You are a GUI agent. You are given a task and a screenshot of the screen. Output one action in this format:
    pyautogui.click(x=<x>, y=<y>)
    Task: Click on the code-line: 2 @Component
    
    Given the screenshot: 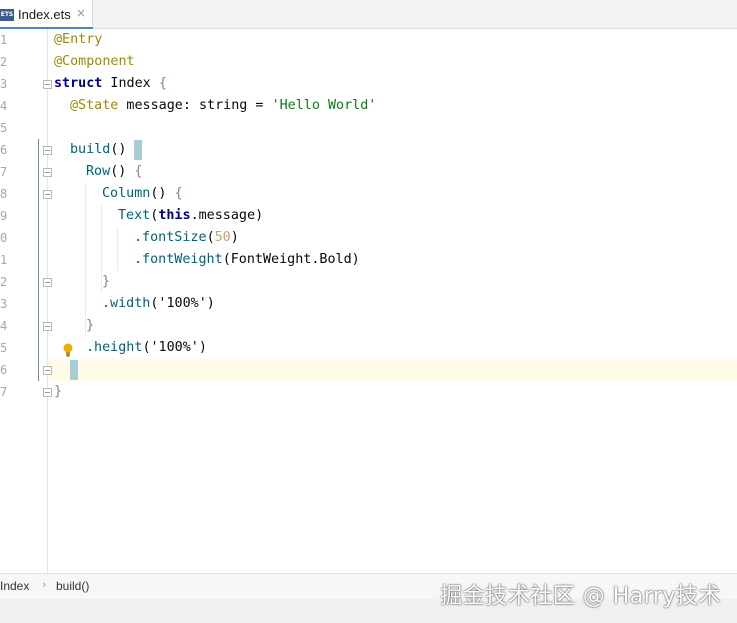 What is the action you would take?
    pyautogui.click(x=368, y=62)
    